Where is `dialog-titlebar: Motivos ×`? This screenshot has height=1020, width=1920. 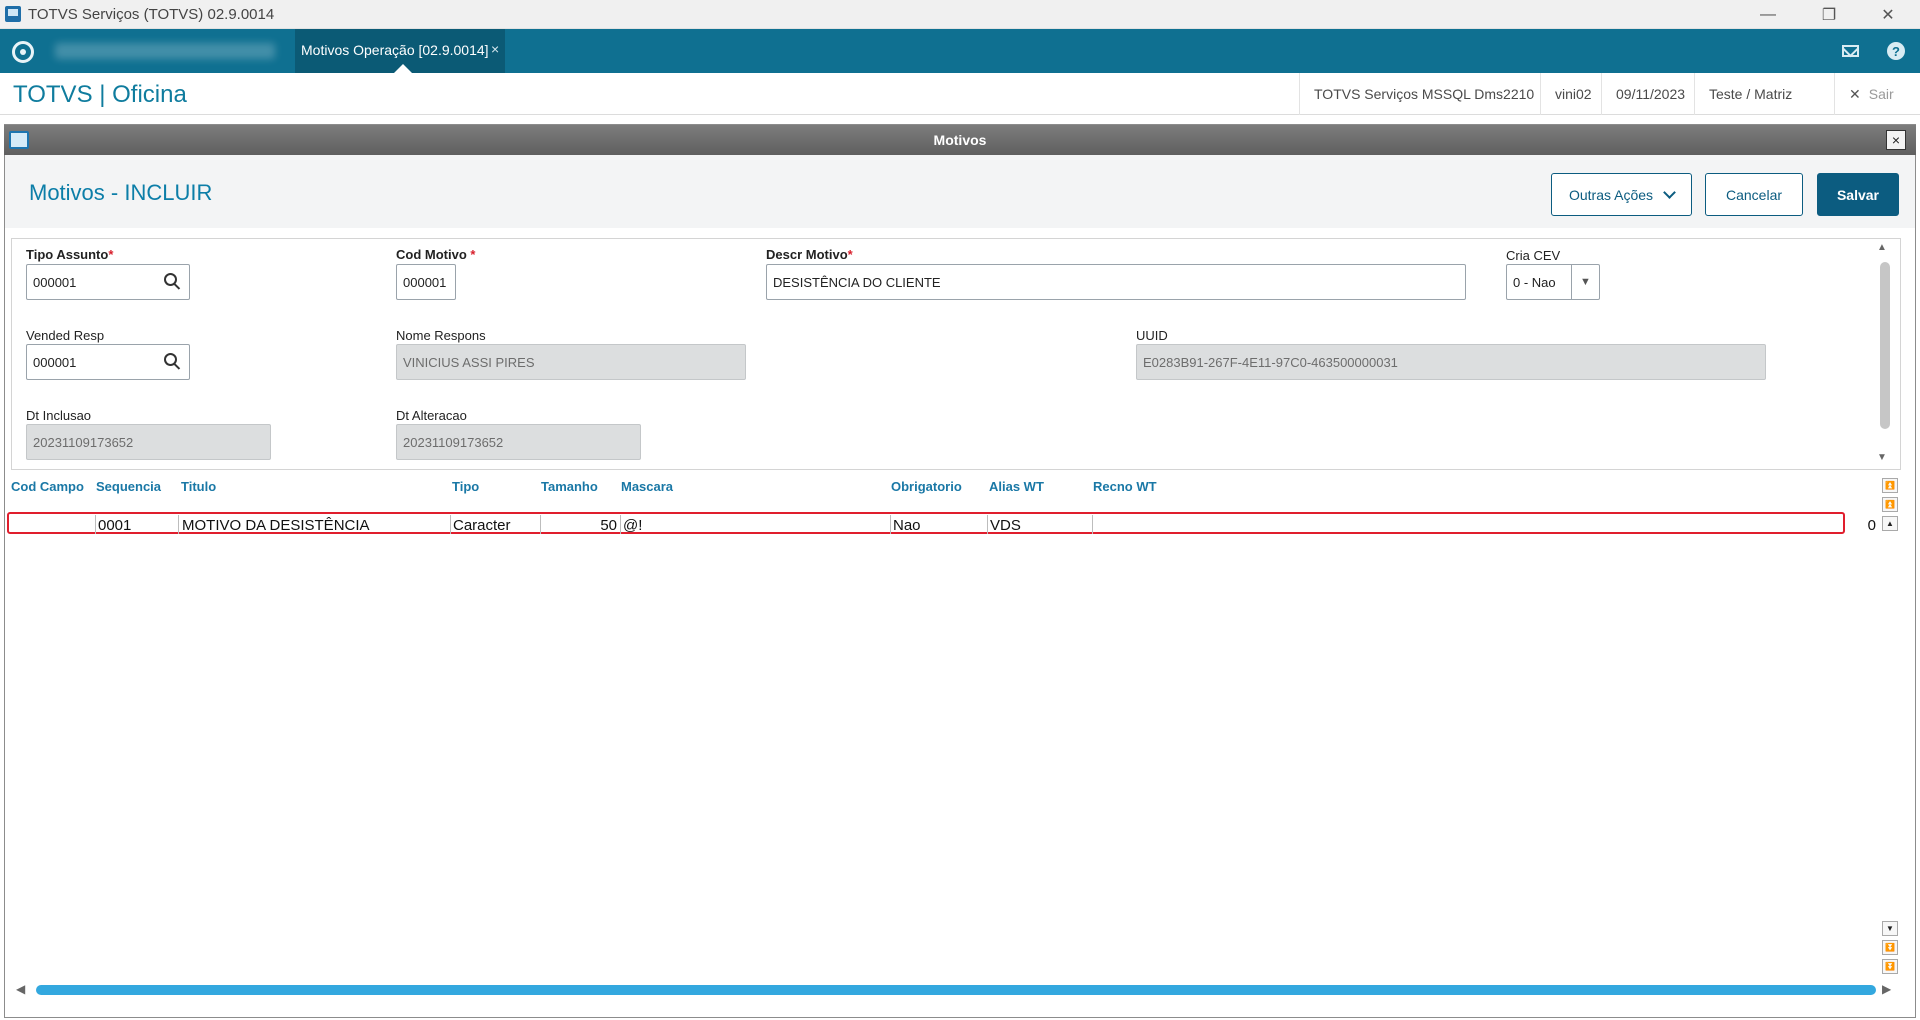
dialog-titlebar: Motivos × is located at coordinates (960, 140).